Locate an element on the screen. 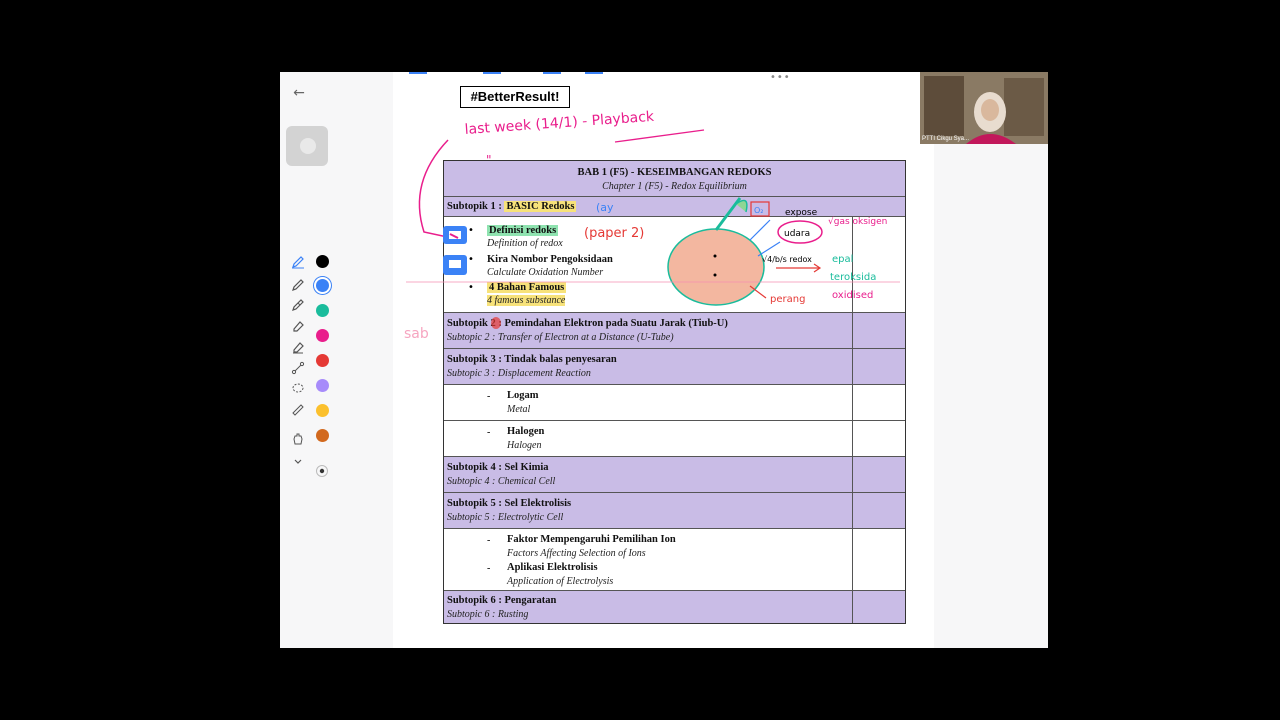 This screenshot has width=1280, height=720. lasso-icon is located at coordinates (298, 389).